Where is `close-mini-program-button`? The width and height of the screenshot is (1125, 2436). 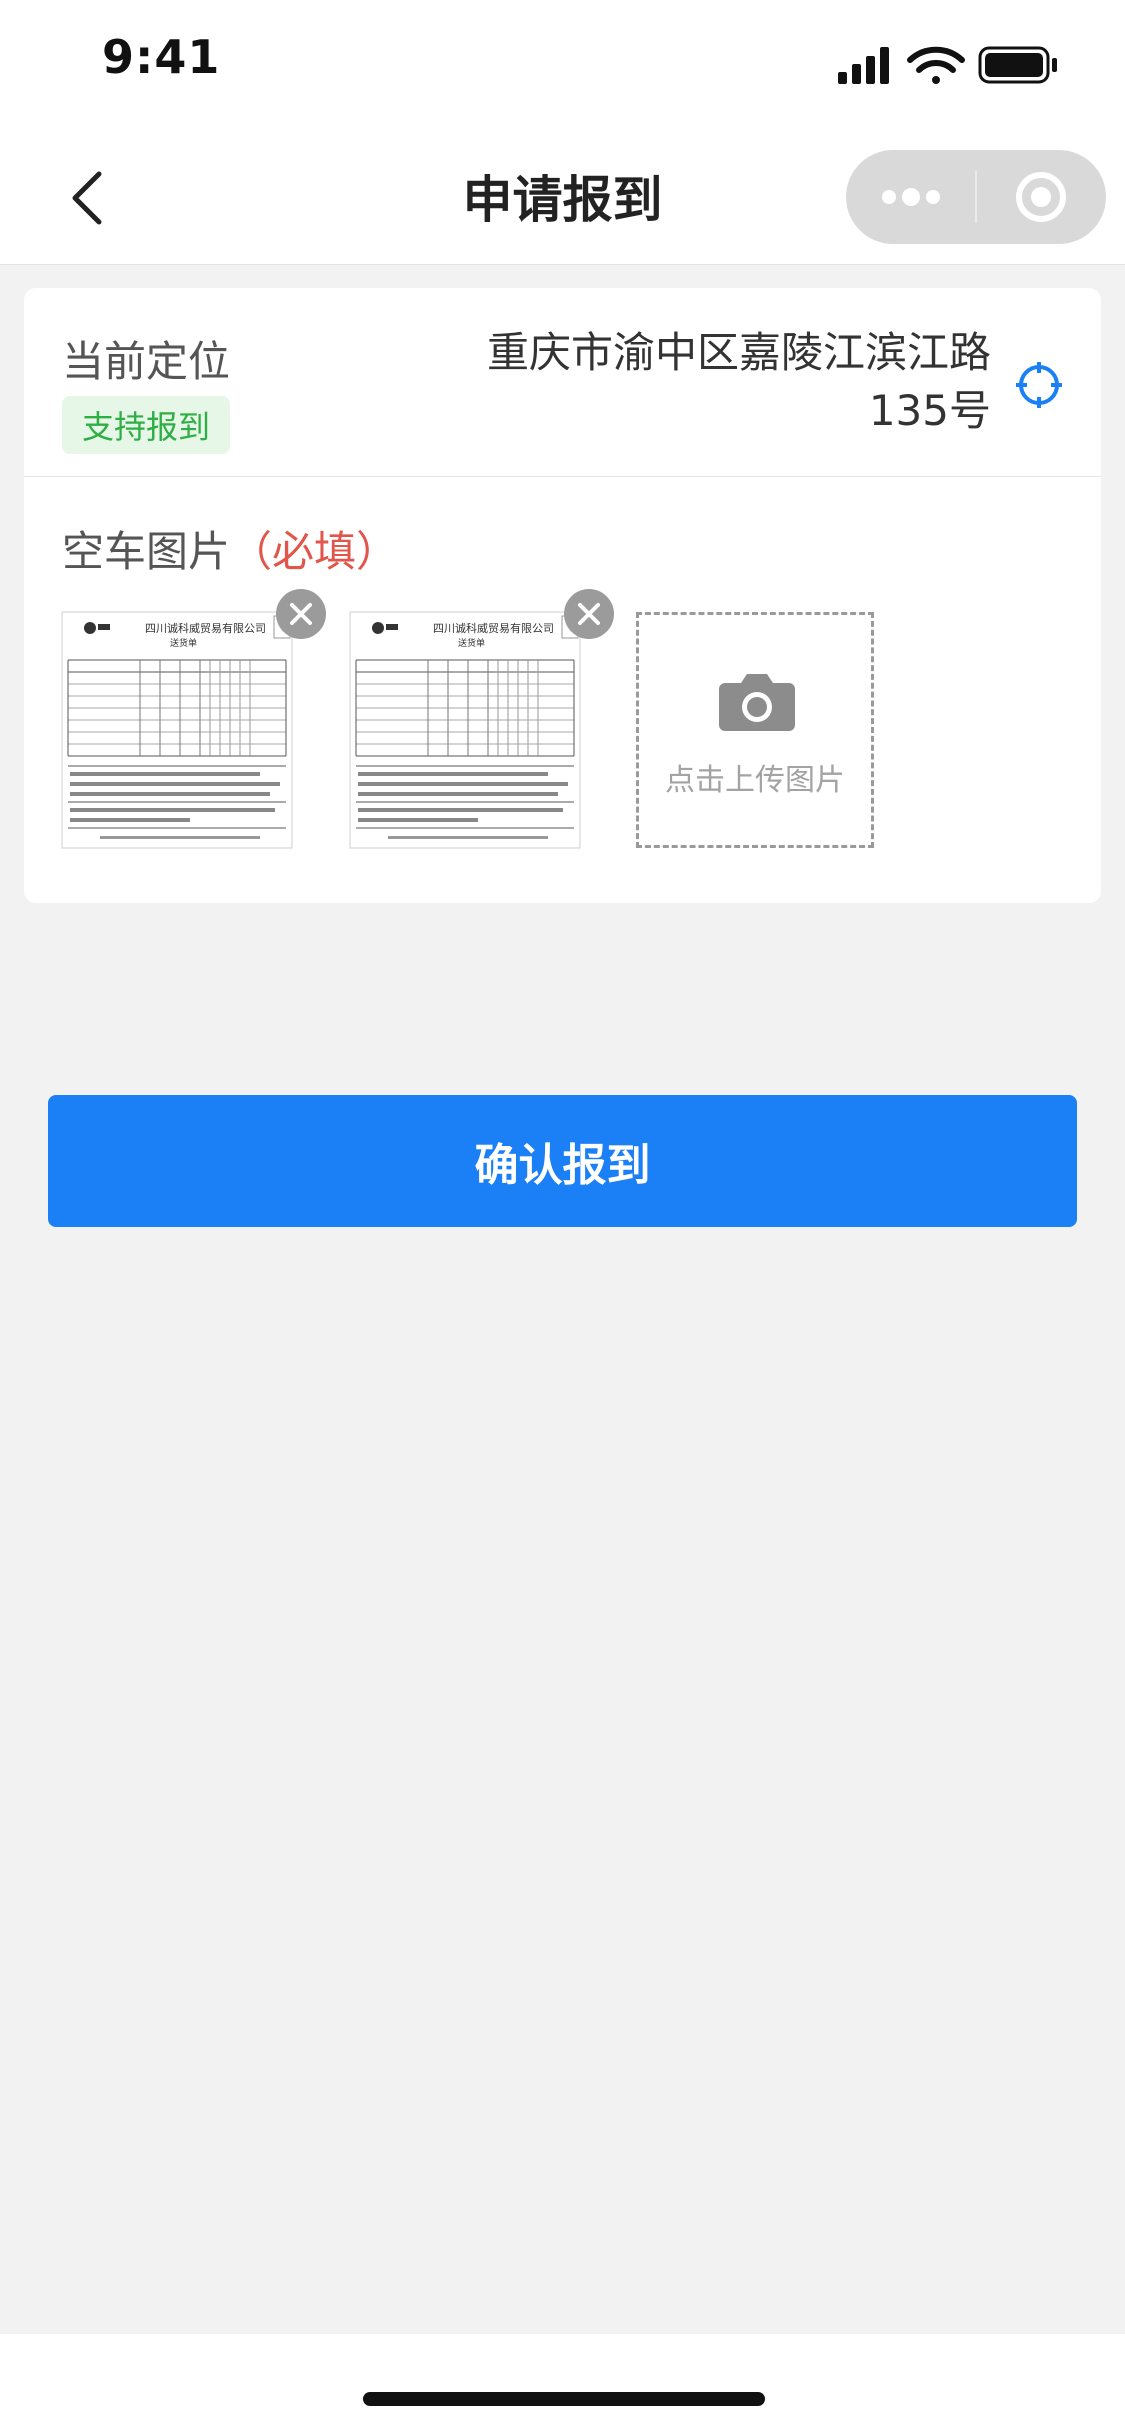
close-mini-program-button is located at coordinates (1041, 197).